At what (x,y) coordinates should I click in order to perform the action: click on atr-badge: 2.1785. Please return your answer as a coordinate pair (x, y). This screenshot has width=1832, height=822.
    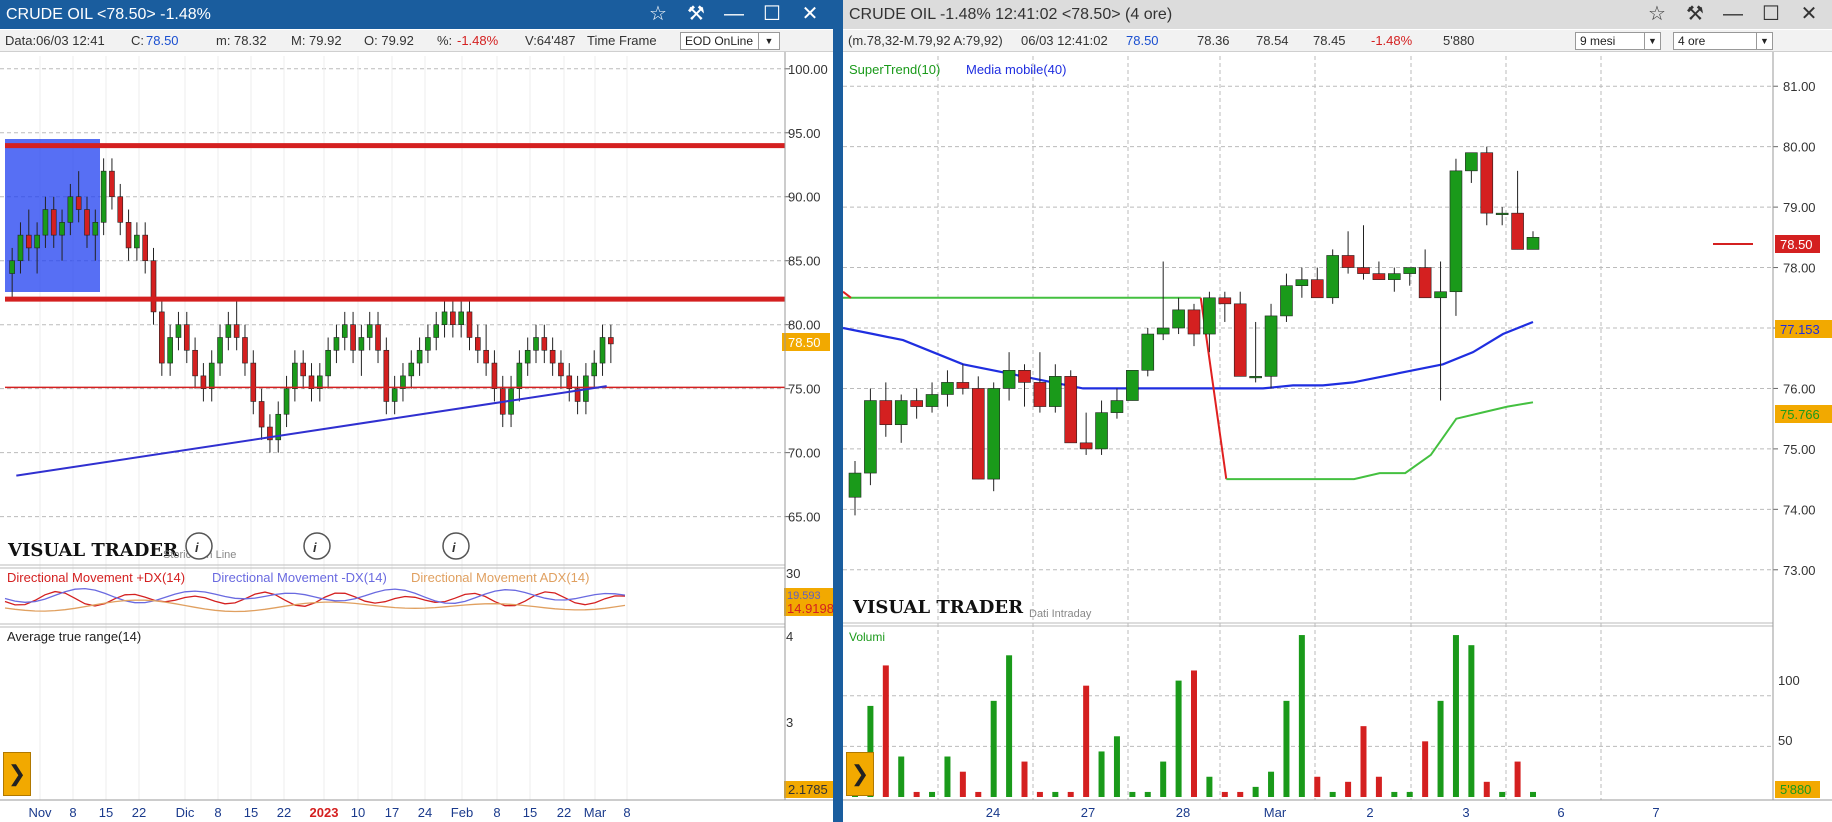
    Looking at the image, I should click on (808, 789).